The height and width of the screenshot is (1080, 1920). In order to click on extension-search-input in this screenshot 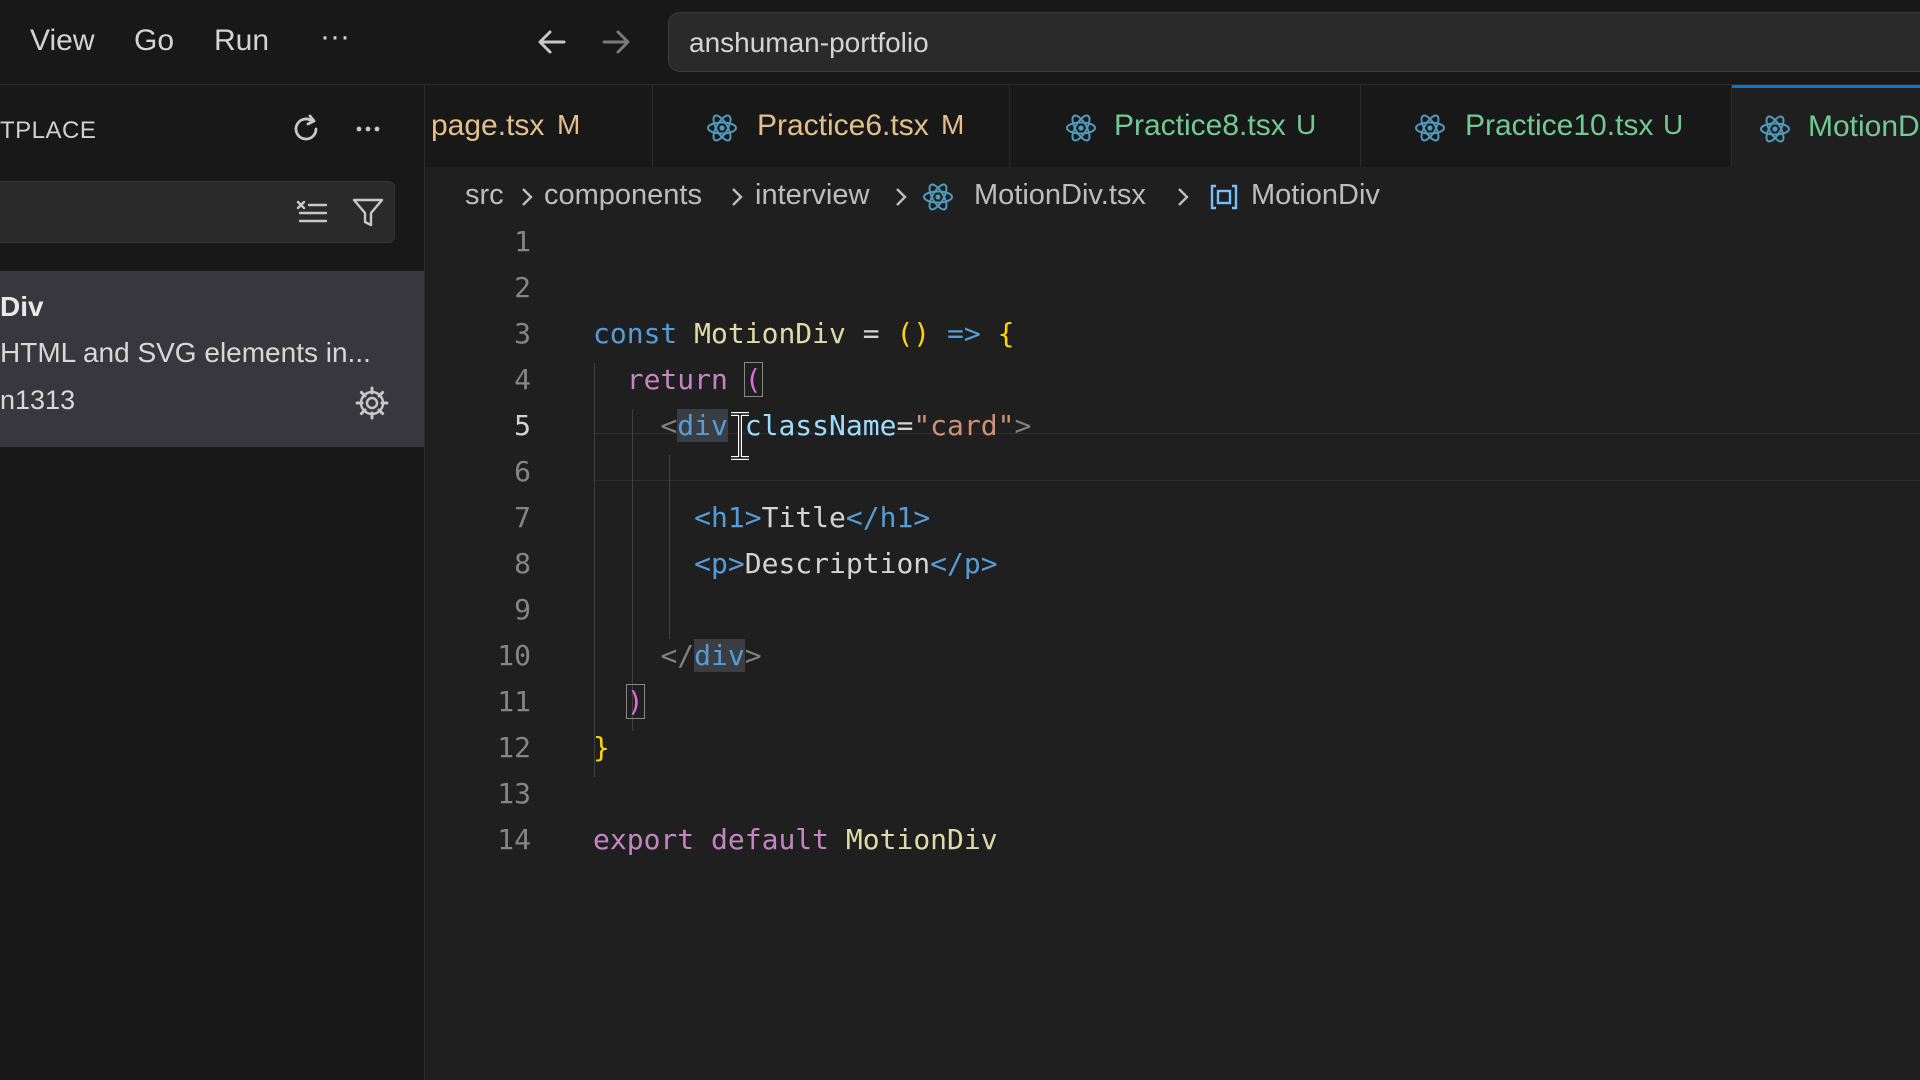, I will do `click(197, 212)`.